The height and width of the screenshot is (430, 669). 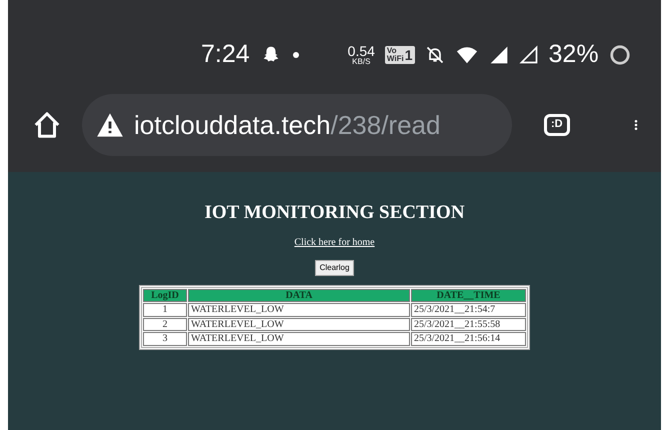 What do you see at coordinates (165, 310) in the screenshot?
I see `table-cell: 1` at bounding box center [165, 310].